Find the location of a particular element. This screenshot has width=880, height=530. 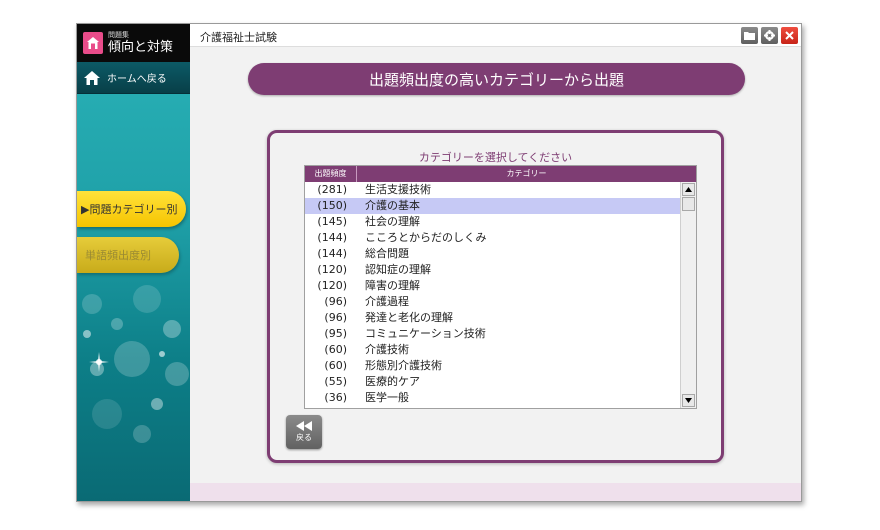

app-logo: 問題集 傾向と対策 is located at coordinates (133, 43).